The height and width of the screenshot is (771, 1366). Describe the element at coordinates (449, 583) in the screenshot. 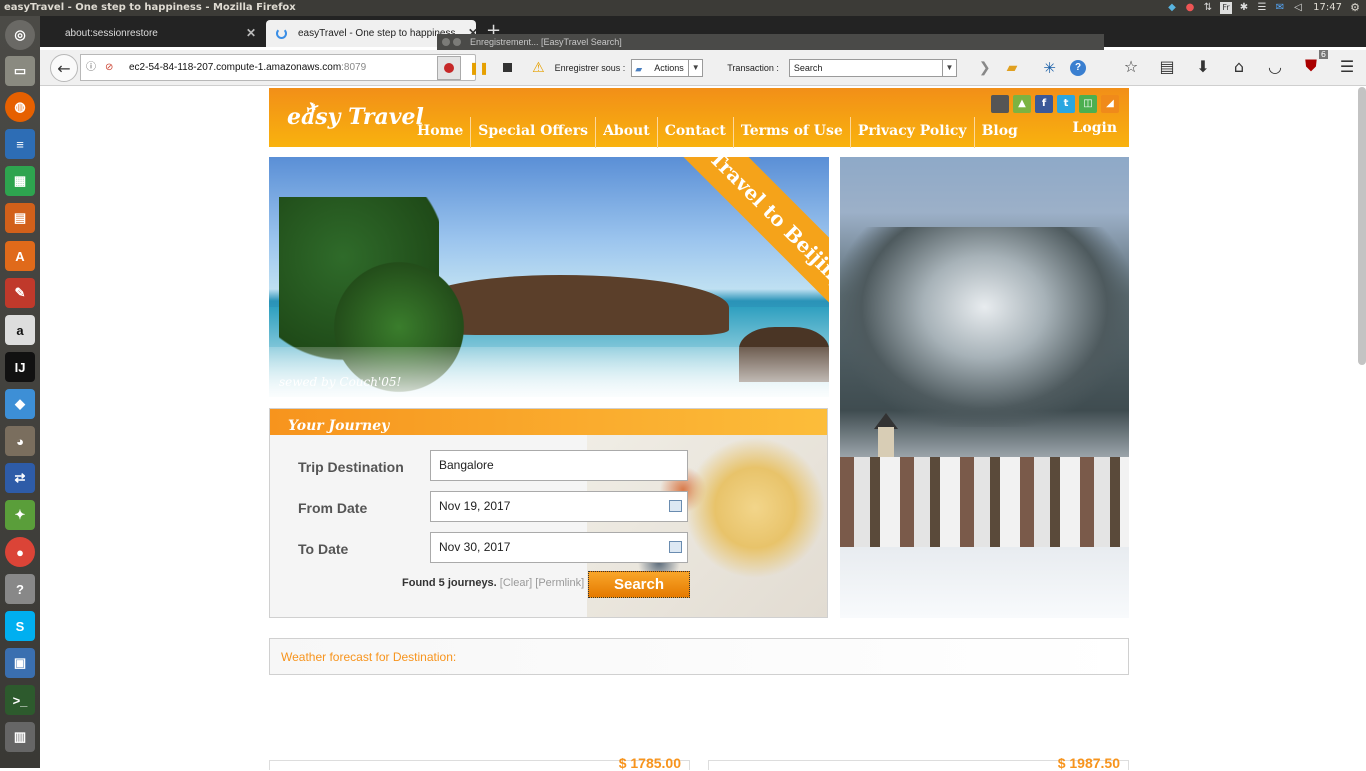

I see `found-text: Found 5 journeys.` at that location.